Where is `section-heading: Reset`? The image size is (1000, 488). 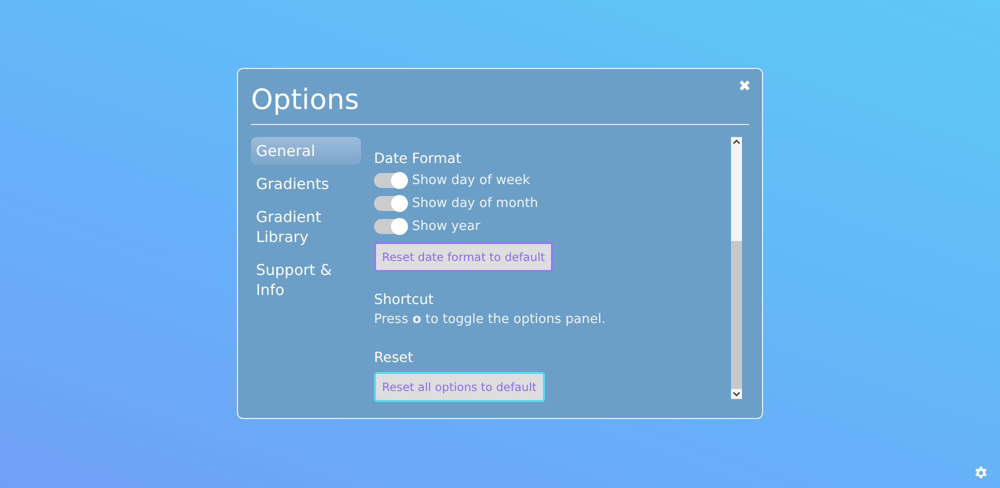 section-heading: Reset is located at coordinates (394, 358).